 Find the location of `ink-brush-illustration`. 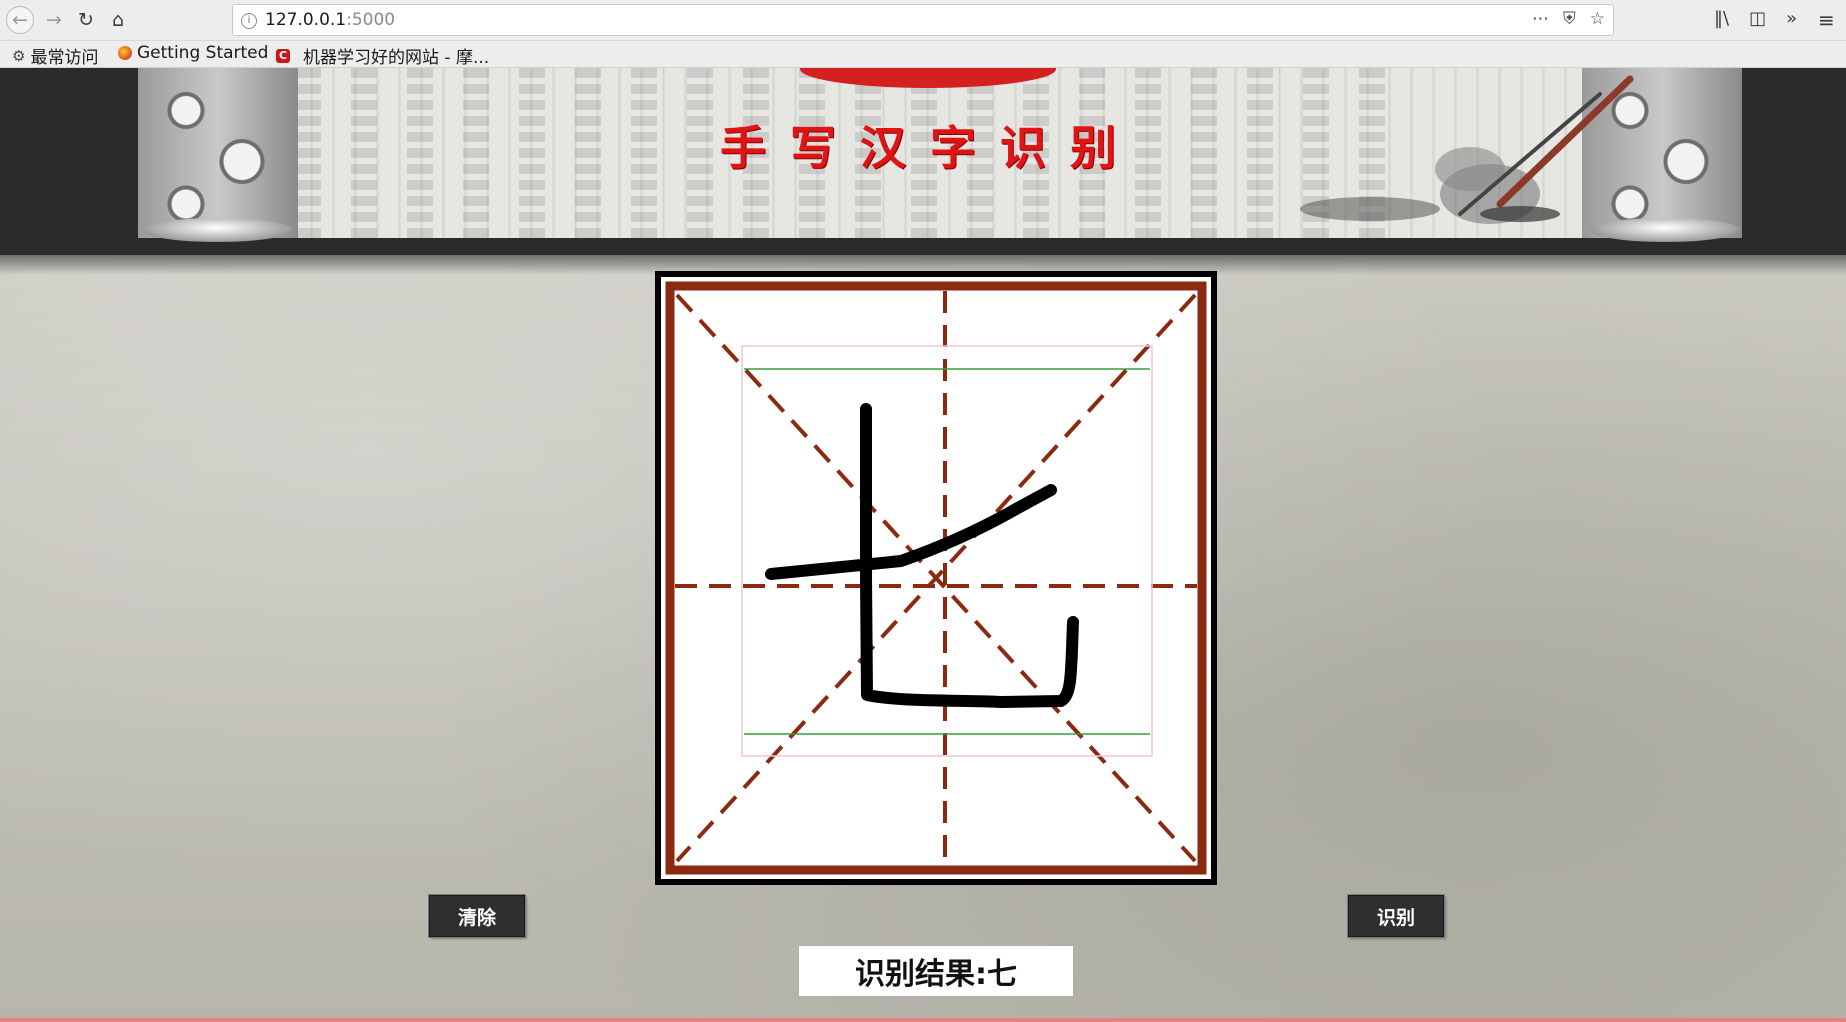

ink-brush-illustration is located at coordinates (1467, 149).